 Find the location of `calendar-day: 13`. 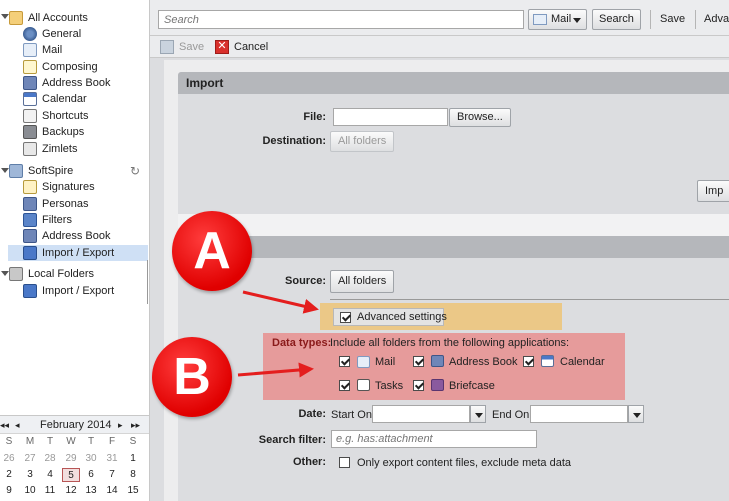

calendar-day: 13 is located at coordinates (91, 491).